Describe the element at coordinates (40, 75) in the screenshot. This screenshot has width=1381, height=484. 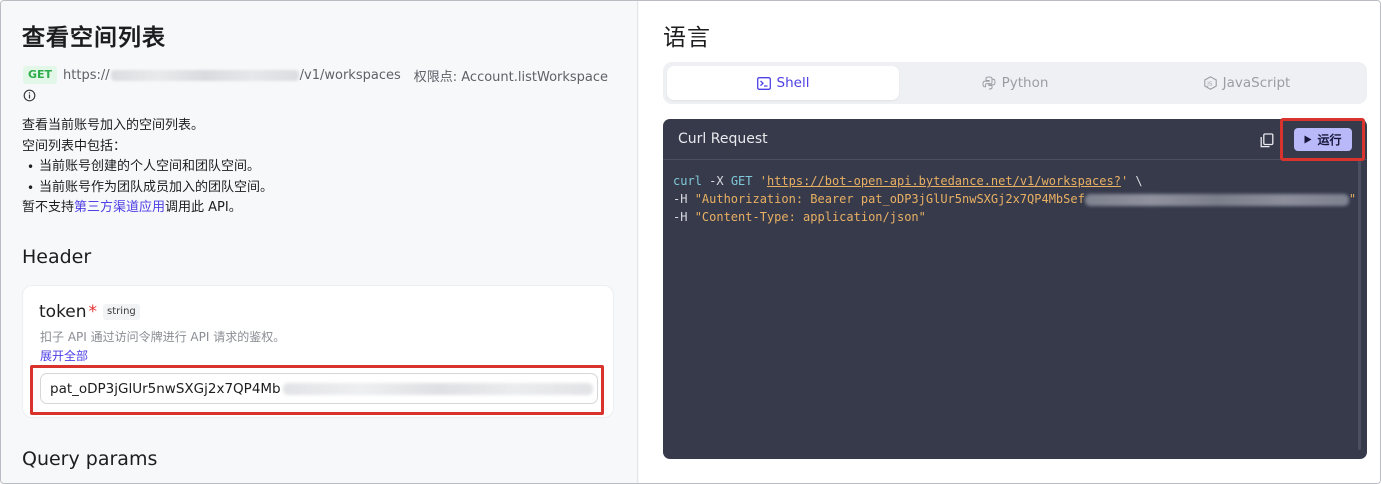
I see `method-badge: GET` at that location.